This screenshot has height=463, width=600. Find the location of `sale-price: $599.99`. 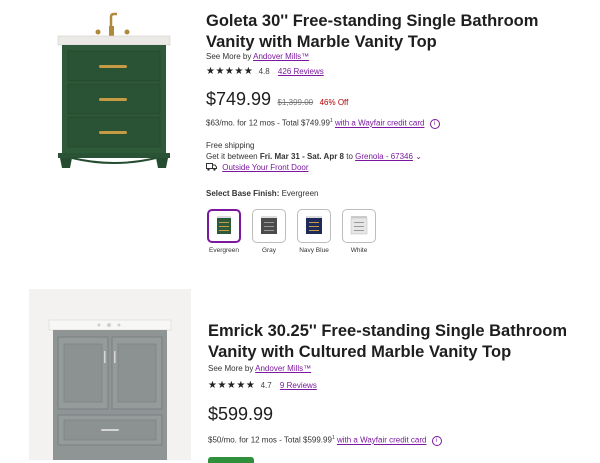

sale-price: $599.99 is located at coordinates (241, 414).